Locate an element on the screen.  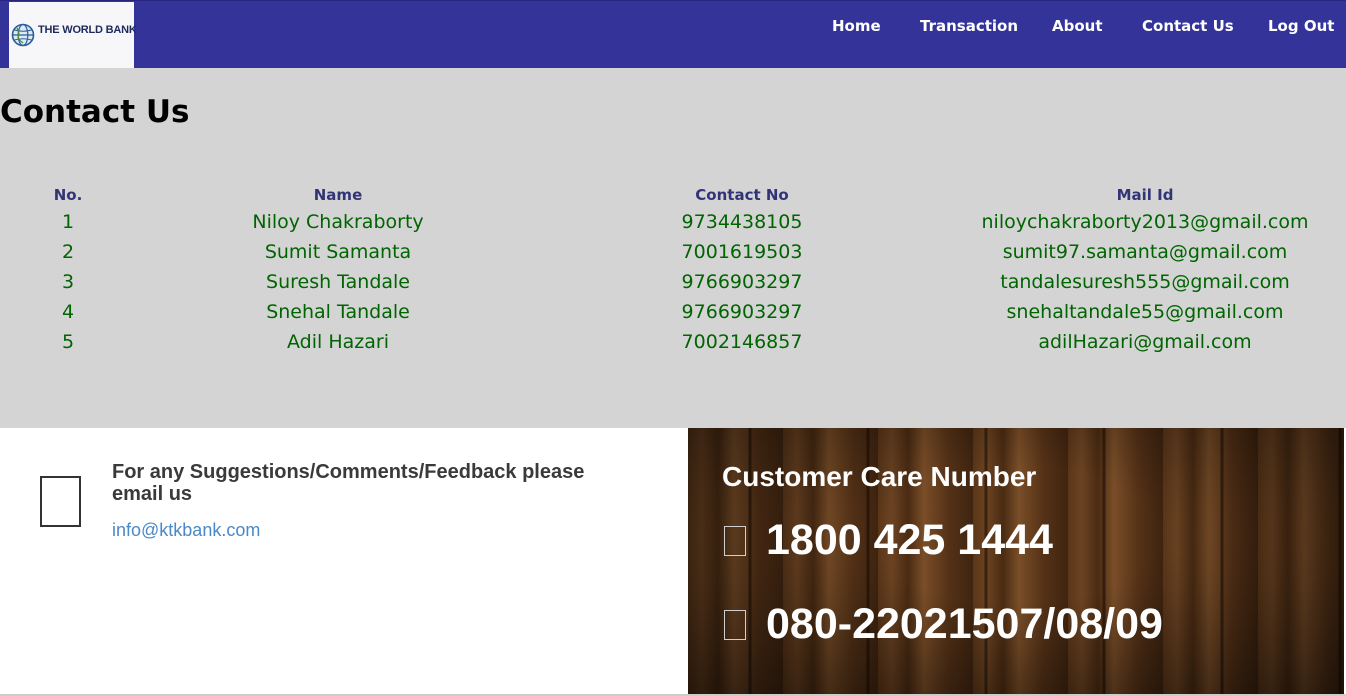
cell-mail: adilHazari@gmail.com is located at coordinates (1145, 342).